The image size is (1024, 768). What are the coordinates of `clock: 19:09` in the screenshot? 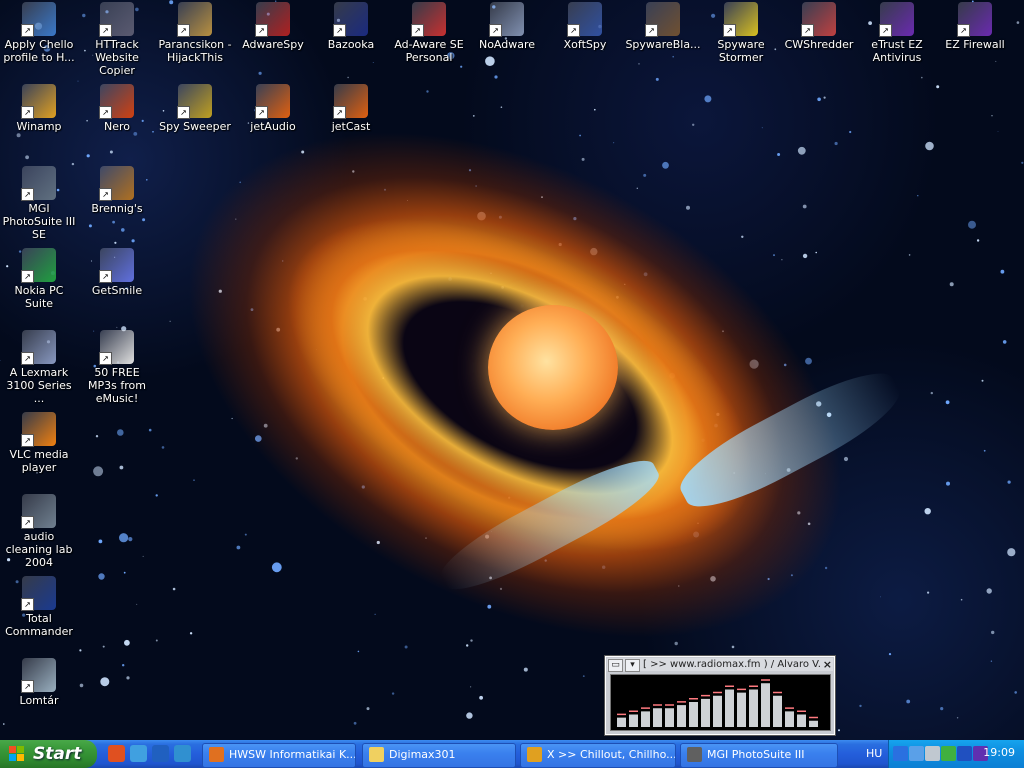 It's located at (999, 752).